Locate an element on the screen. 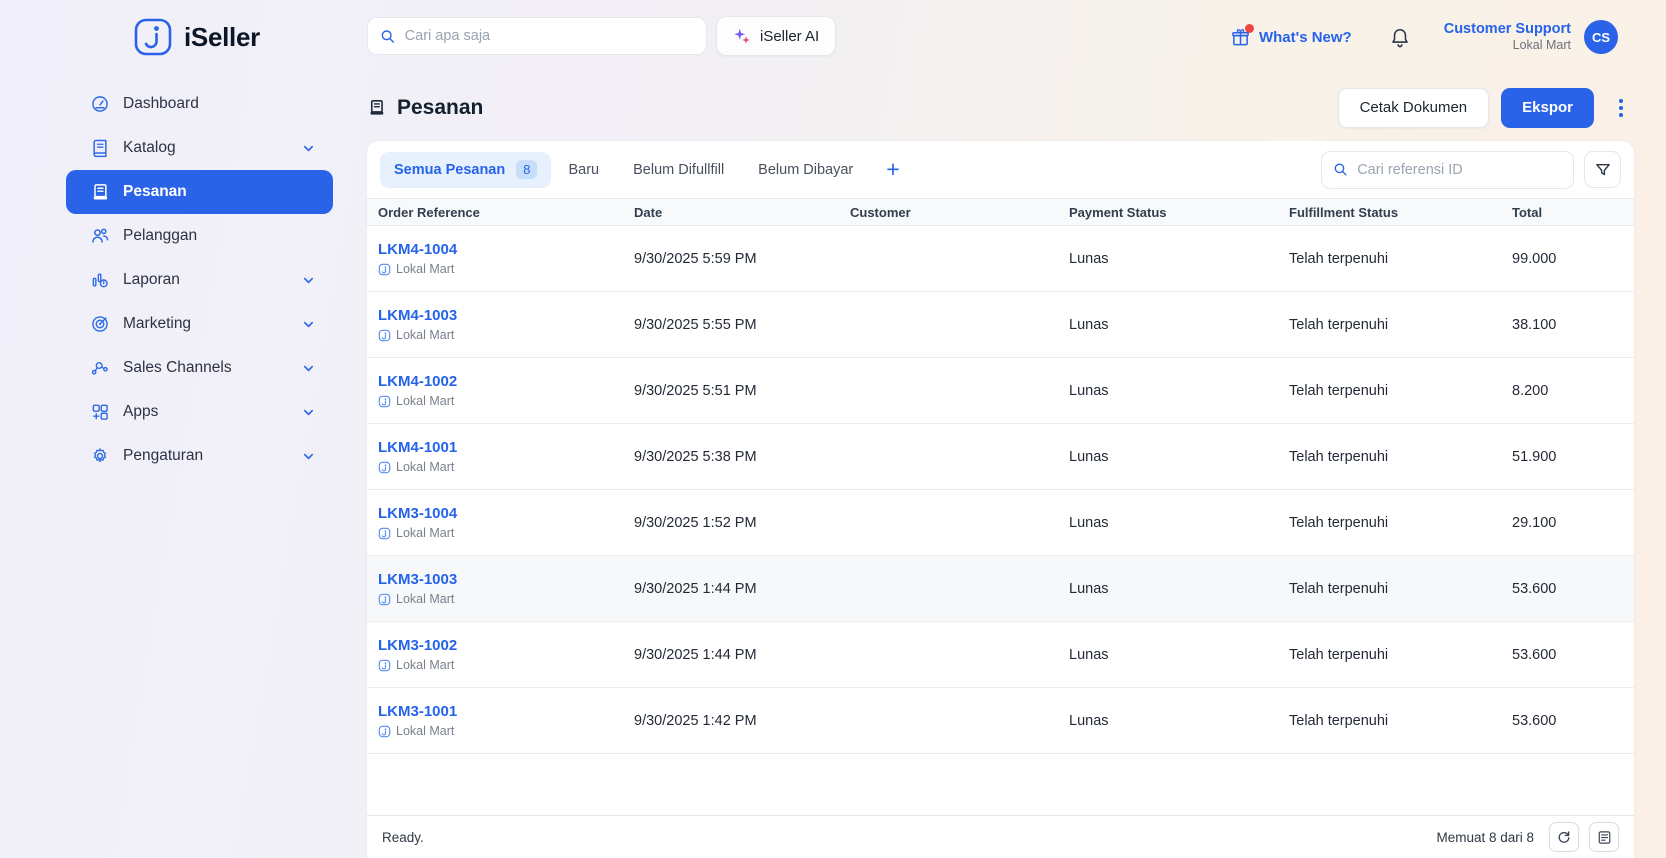  tab-semua-pesanan: Semua Pesanan 8 is located at coordinates (466, 169).